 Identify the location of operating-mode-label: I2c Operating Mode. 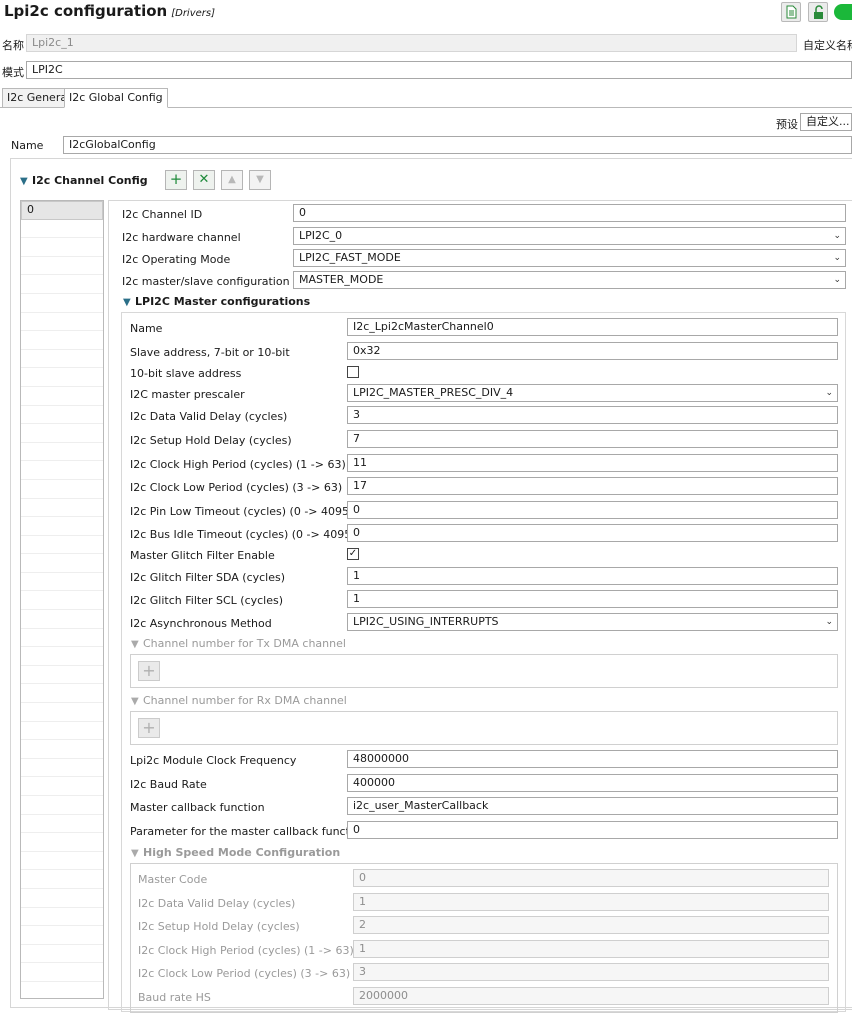
(176, 259).